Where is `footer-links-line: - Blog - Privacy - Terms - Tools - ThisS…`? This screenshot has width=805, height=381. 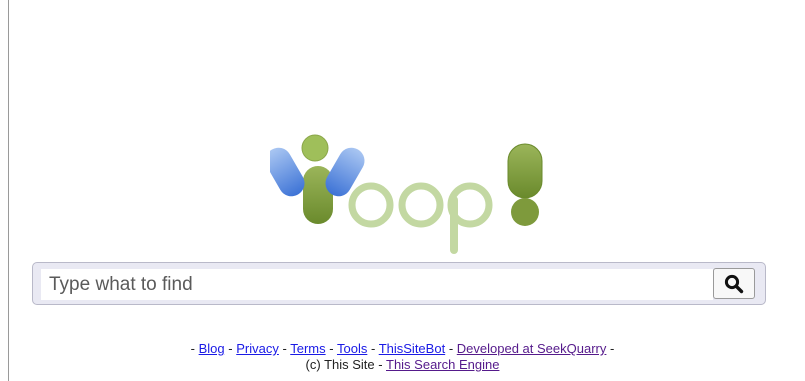
footer-links-line: - Blog - Privacy - Terms - Tools - ThisS… is located at coordinates (402, 349).